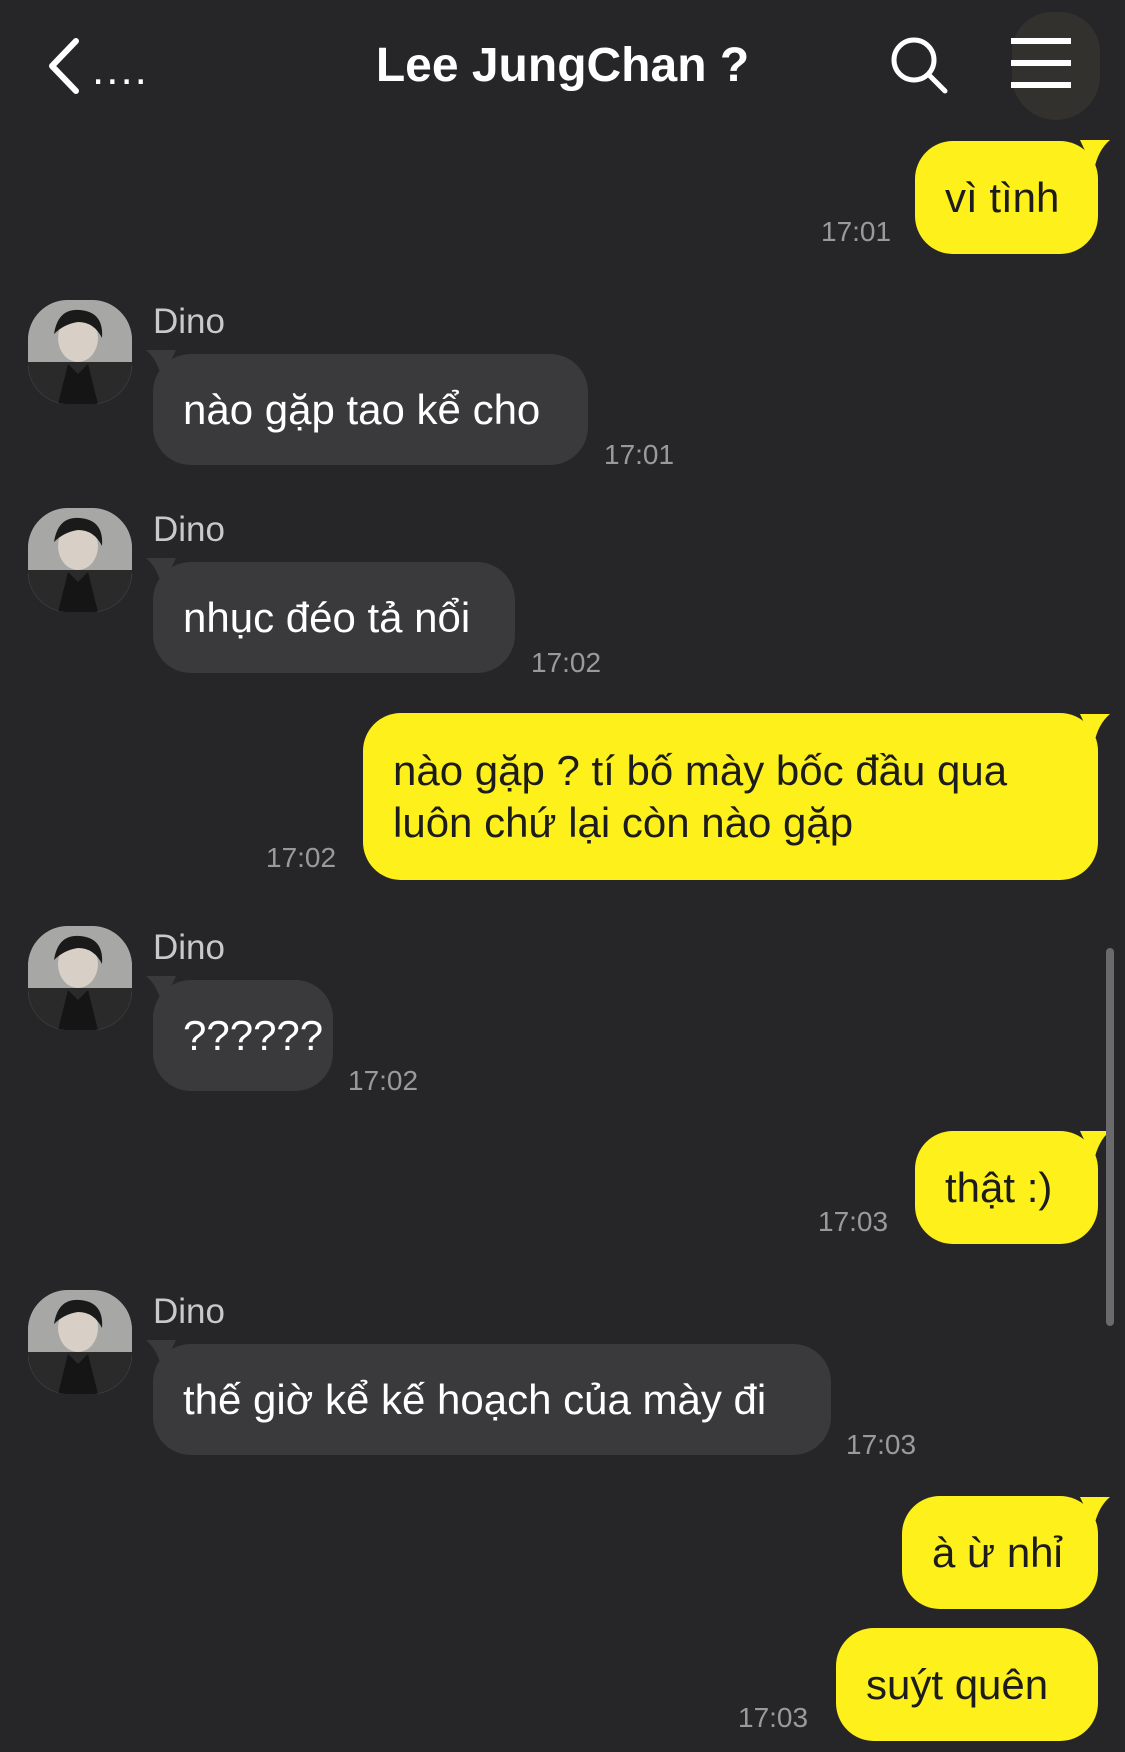 This screenshot has width=1125, height=1752. I want to click on message-bubble: ??????, so click(243, 1035).